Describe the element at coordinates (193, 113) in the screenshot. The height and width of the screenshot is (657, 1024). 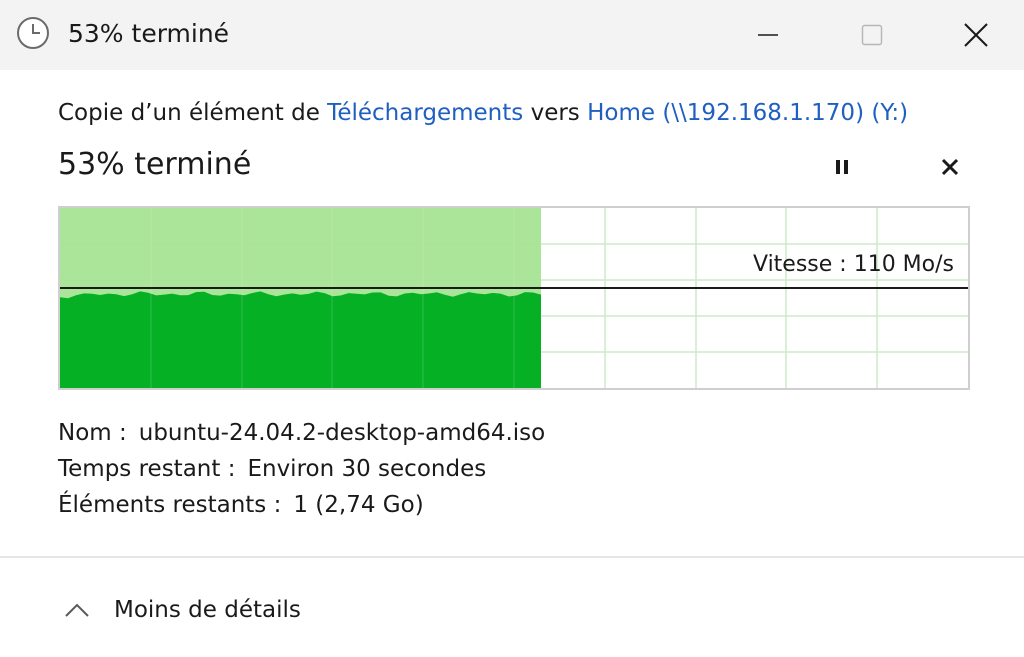
I see `operation-prefix: Copie d’un élément de` at that location.